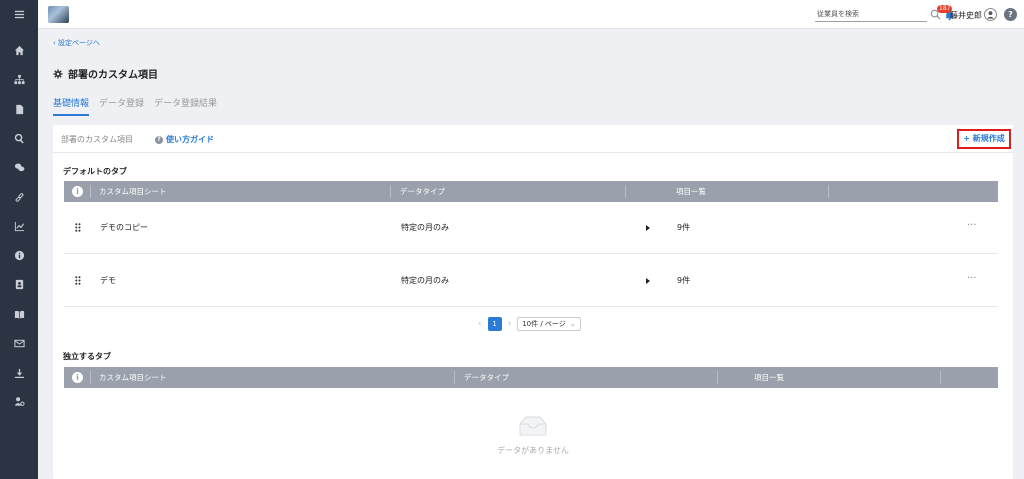  Describe the element at coordinates (121, 106) in the screenshot. I see `tab-data-registration: データ登録` at that location.